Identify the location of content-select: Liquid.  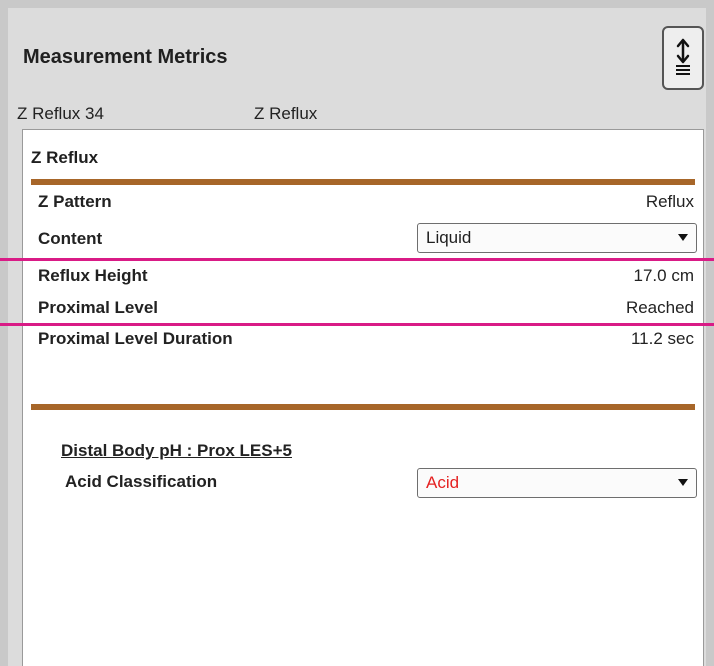
(557, 238).